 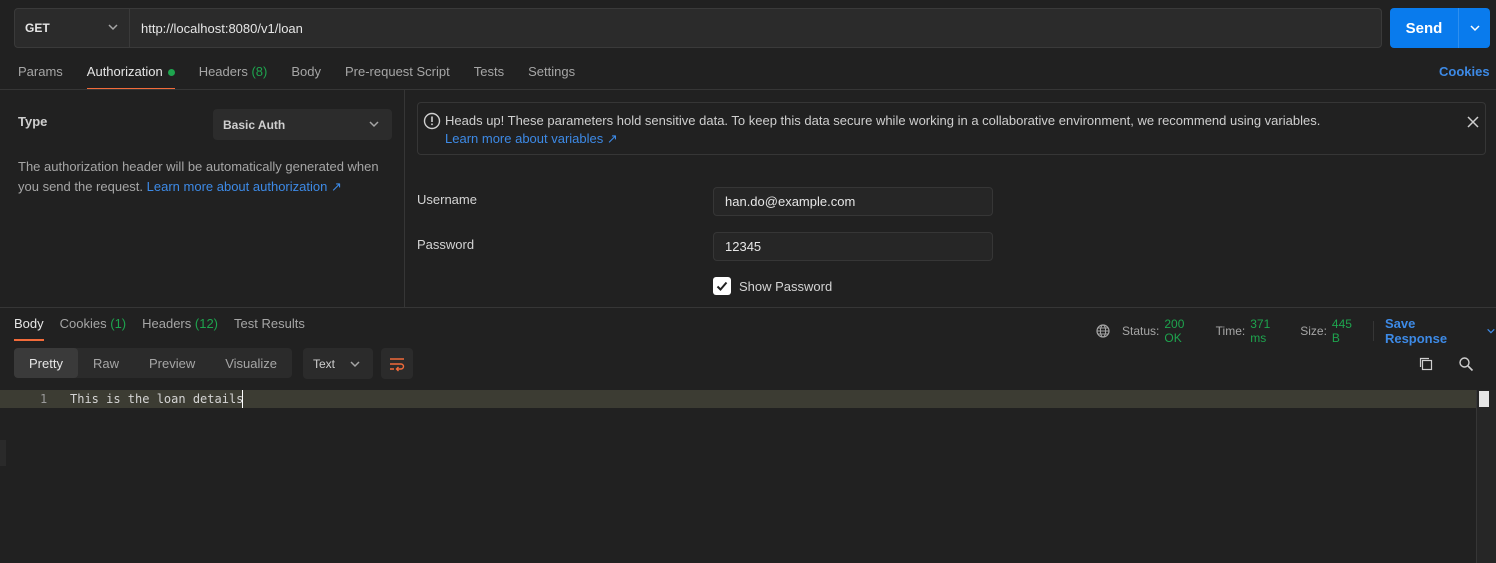 What do you see at coordinates (1464, 71) in the screenshot?
I see `cookies-link: Cookies` at bounding box center [1464, 71].